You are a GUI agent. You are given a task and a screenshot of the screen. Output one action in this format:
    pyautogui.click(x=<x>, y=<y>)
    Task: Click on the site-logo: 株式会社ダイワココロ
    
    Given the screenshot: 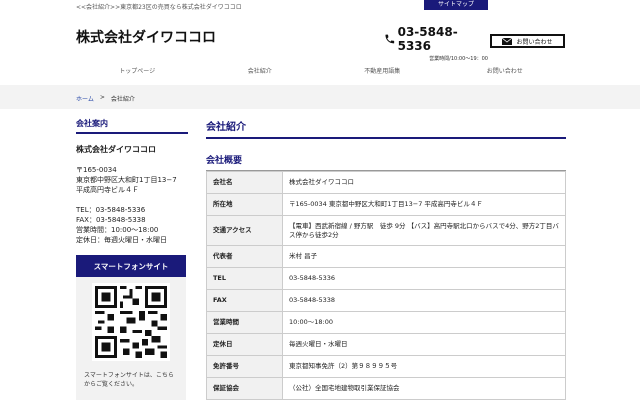 What is the action you would take?
    pyautogui.click(x=146, y=37)
    